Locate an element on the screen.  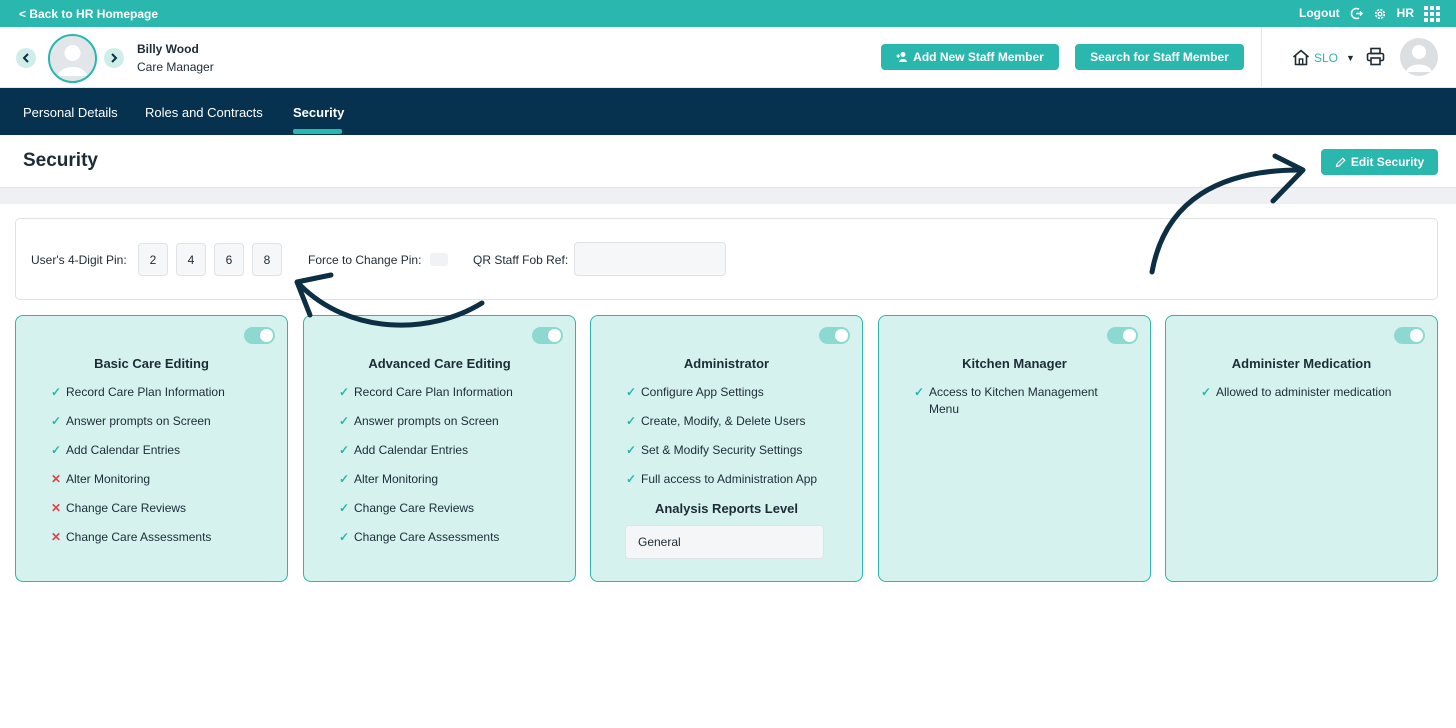
page-title: Security is located at coordinates (60, 160).